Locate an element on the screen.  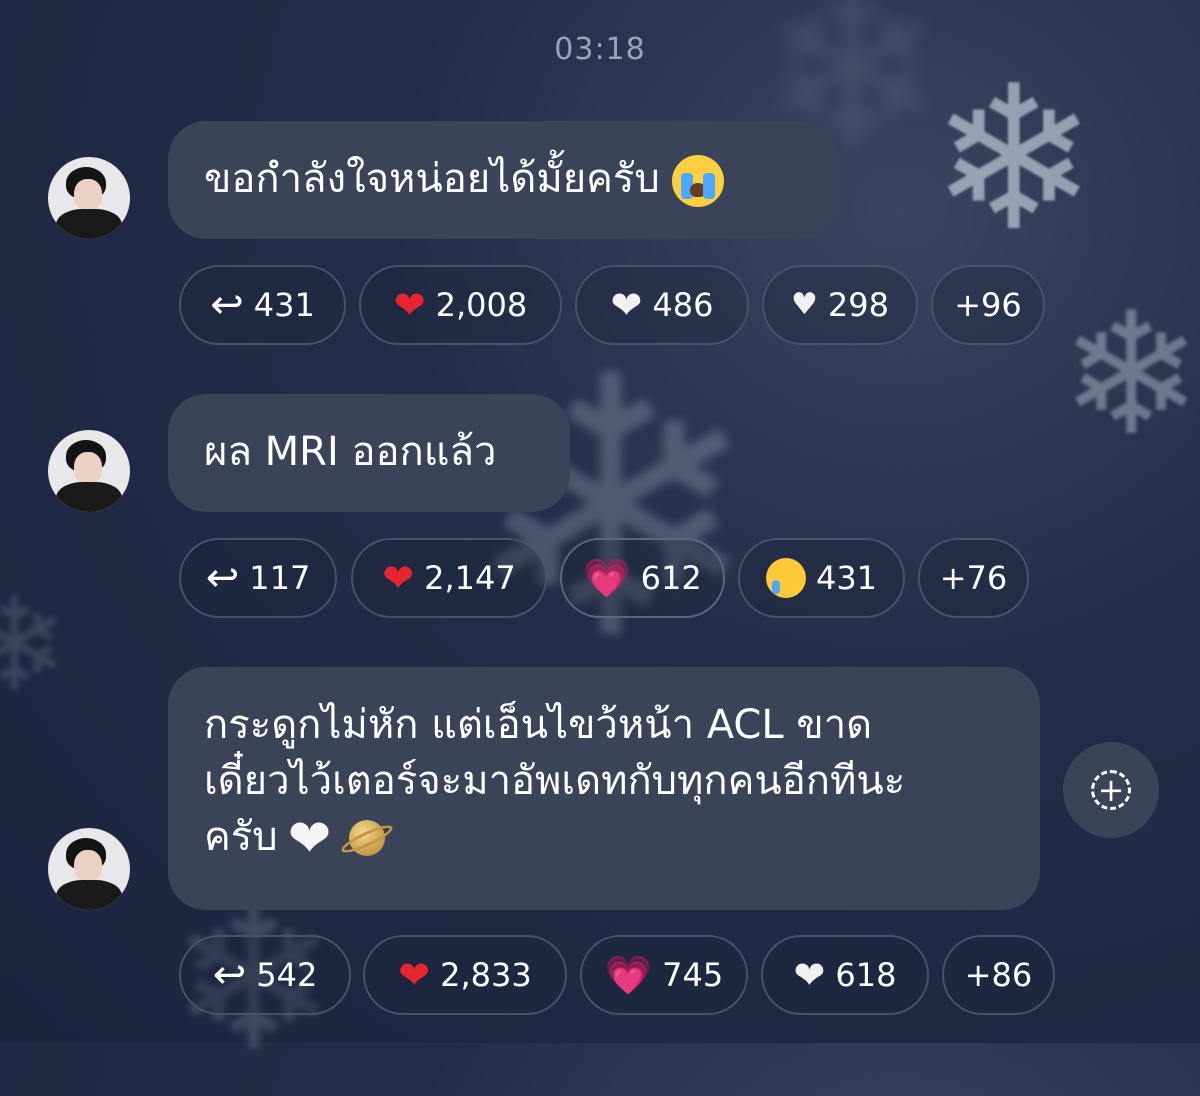
message-text-line: ครับ is located at coordinates (241, 837).